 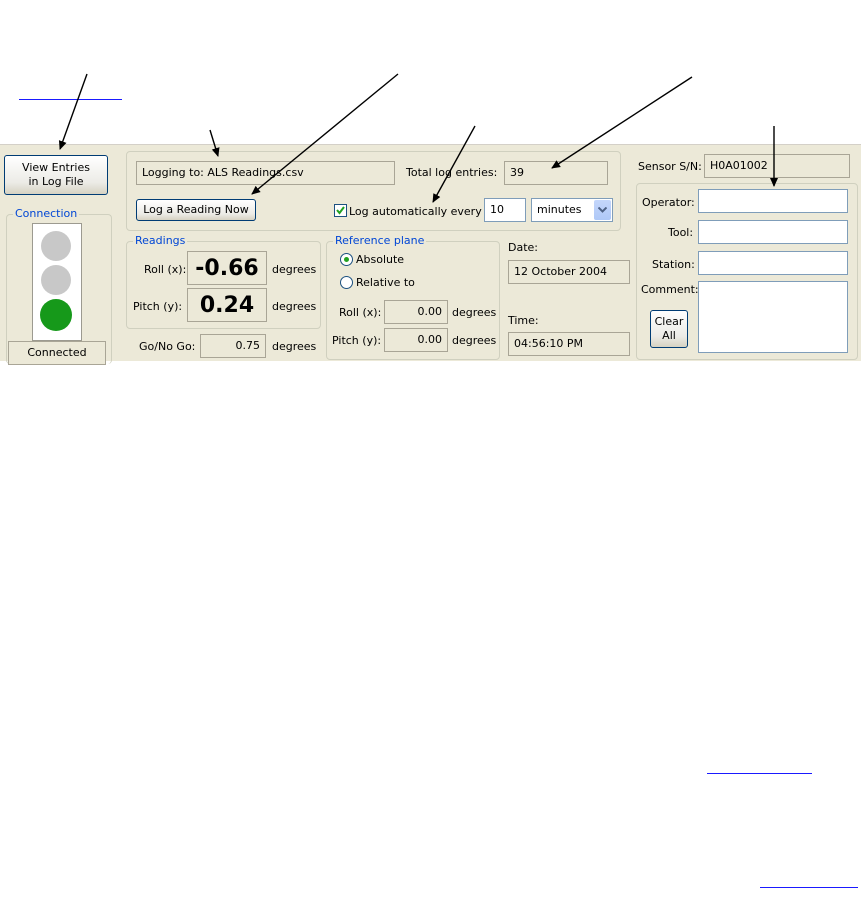 What do you see at coordinates (325, 134) in the screenshot?
I see `arrow-log-now` at bounding box center [325, 134].